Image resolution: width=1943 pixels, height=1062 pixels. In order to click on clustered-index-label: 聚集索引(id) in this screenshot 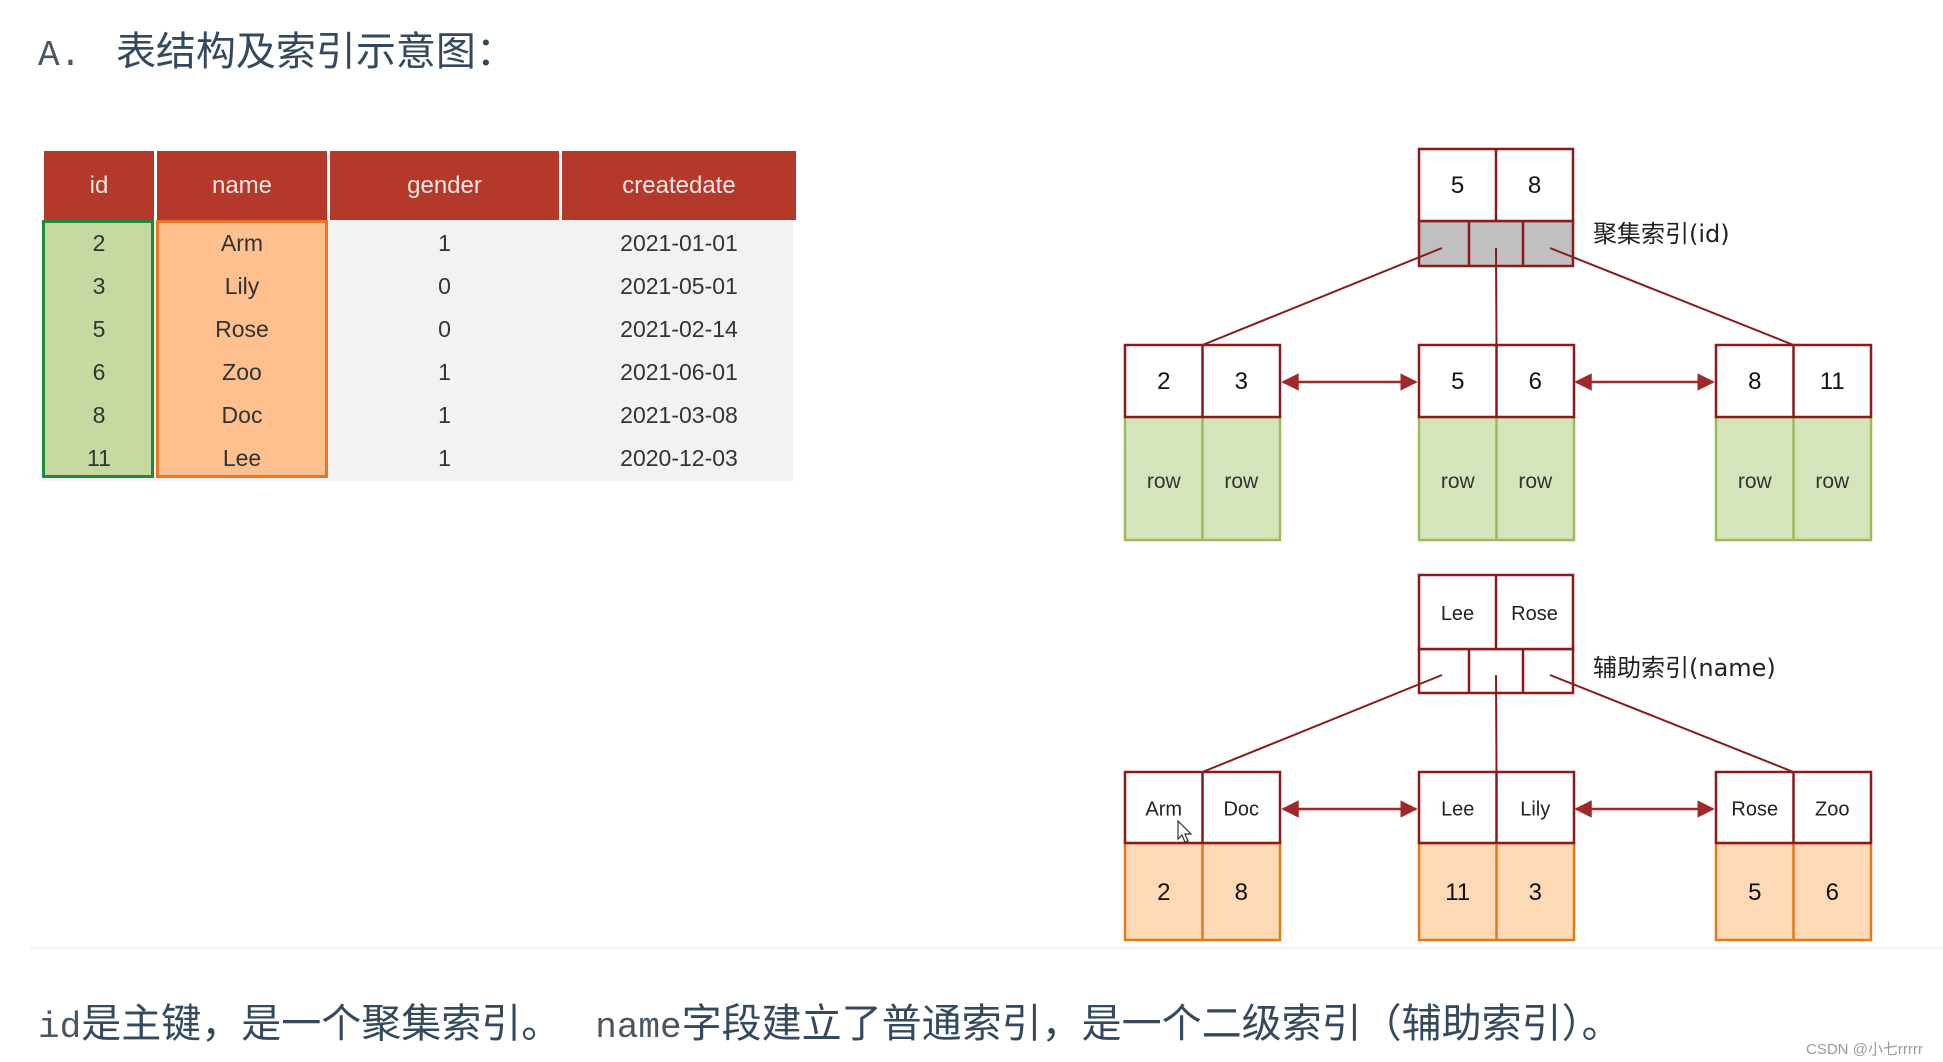, I will do `click(1661, 234)`.